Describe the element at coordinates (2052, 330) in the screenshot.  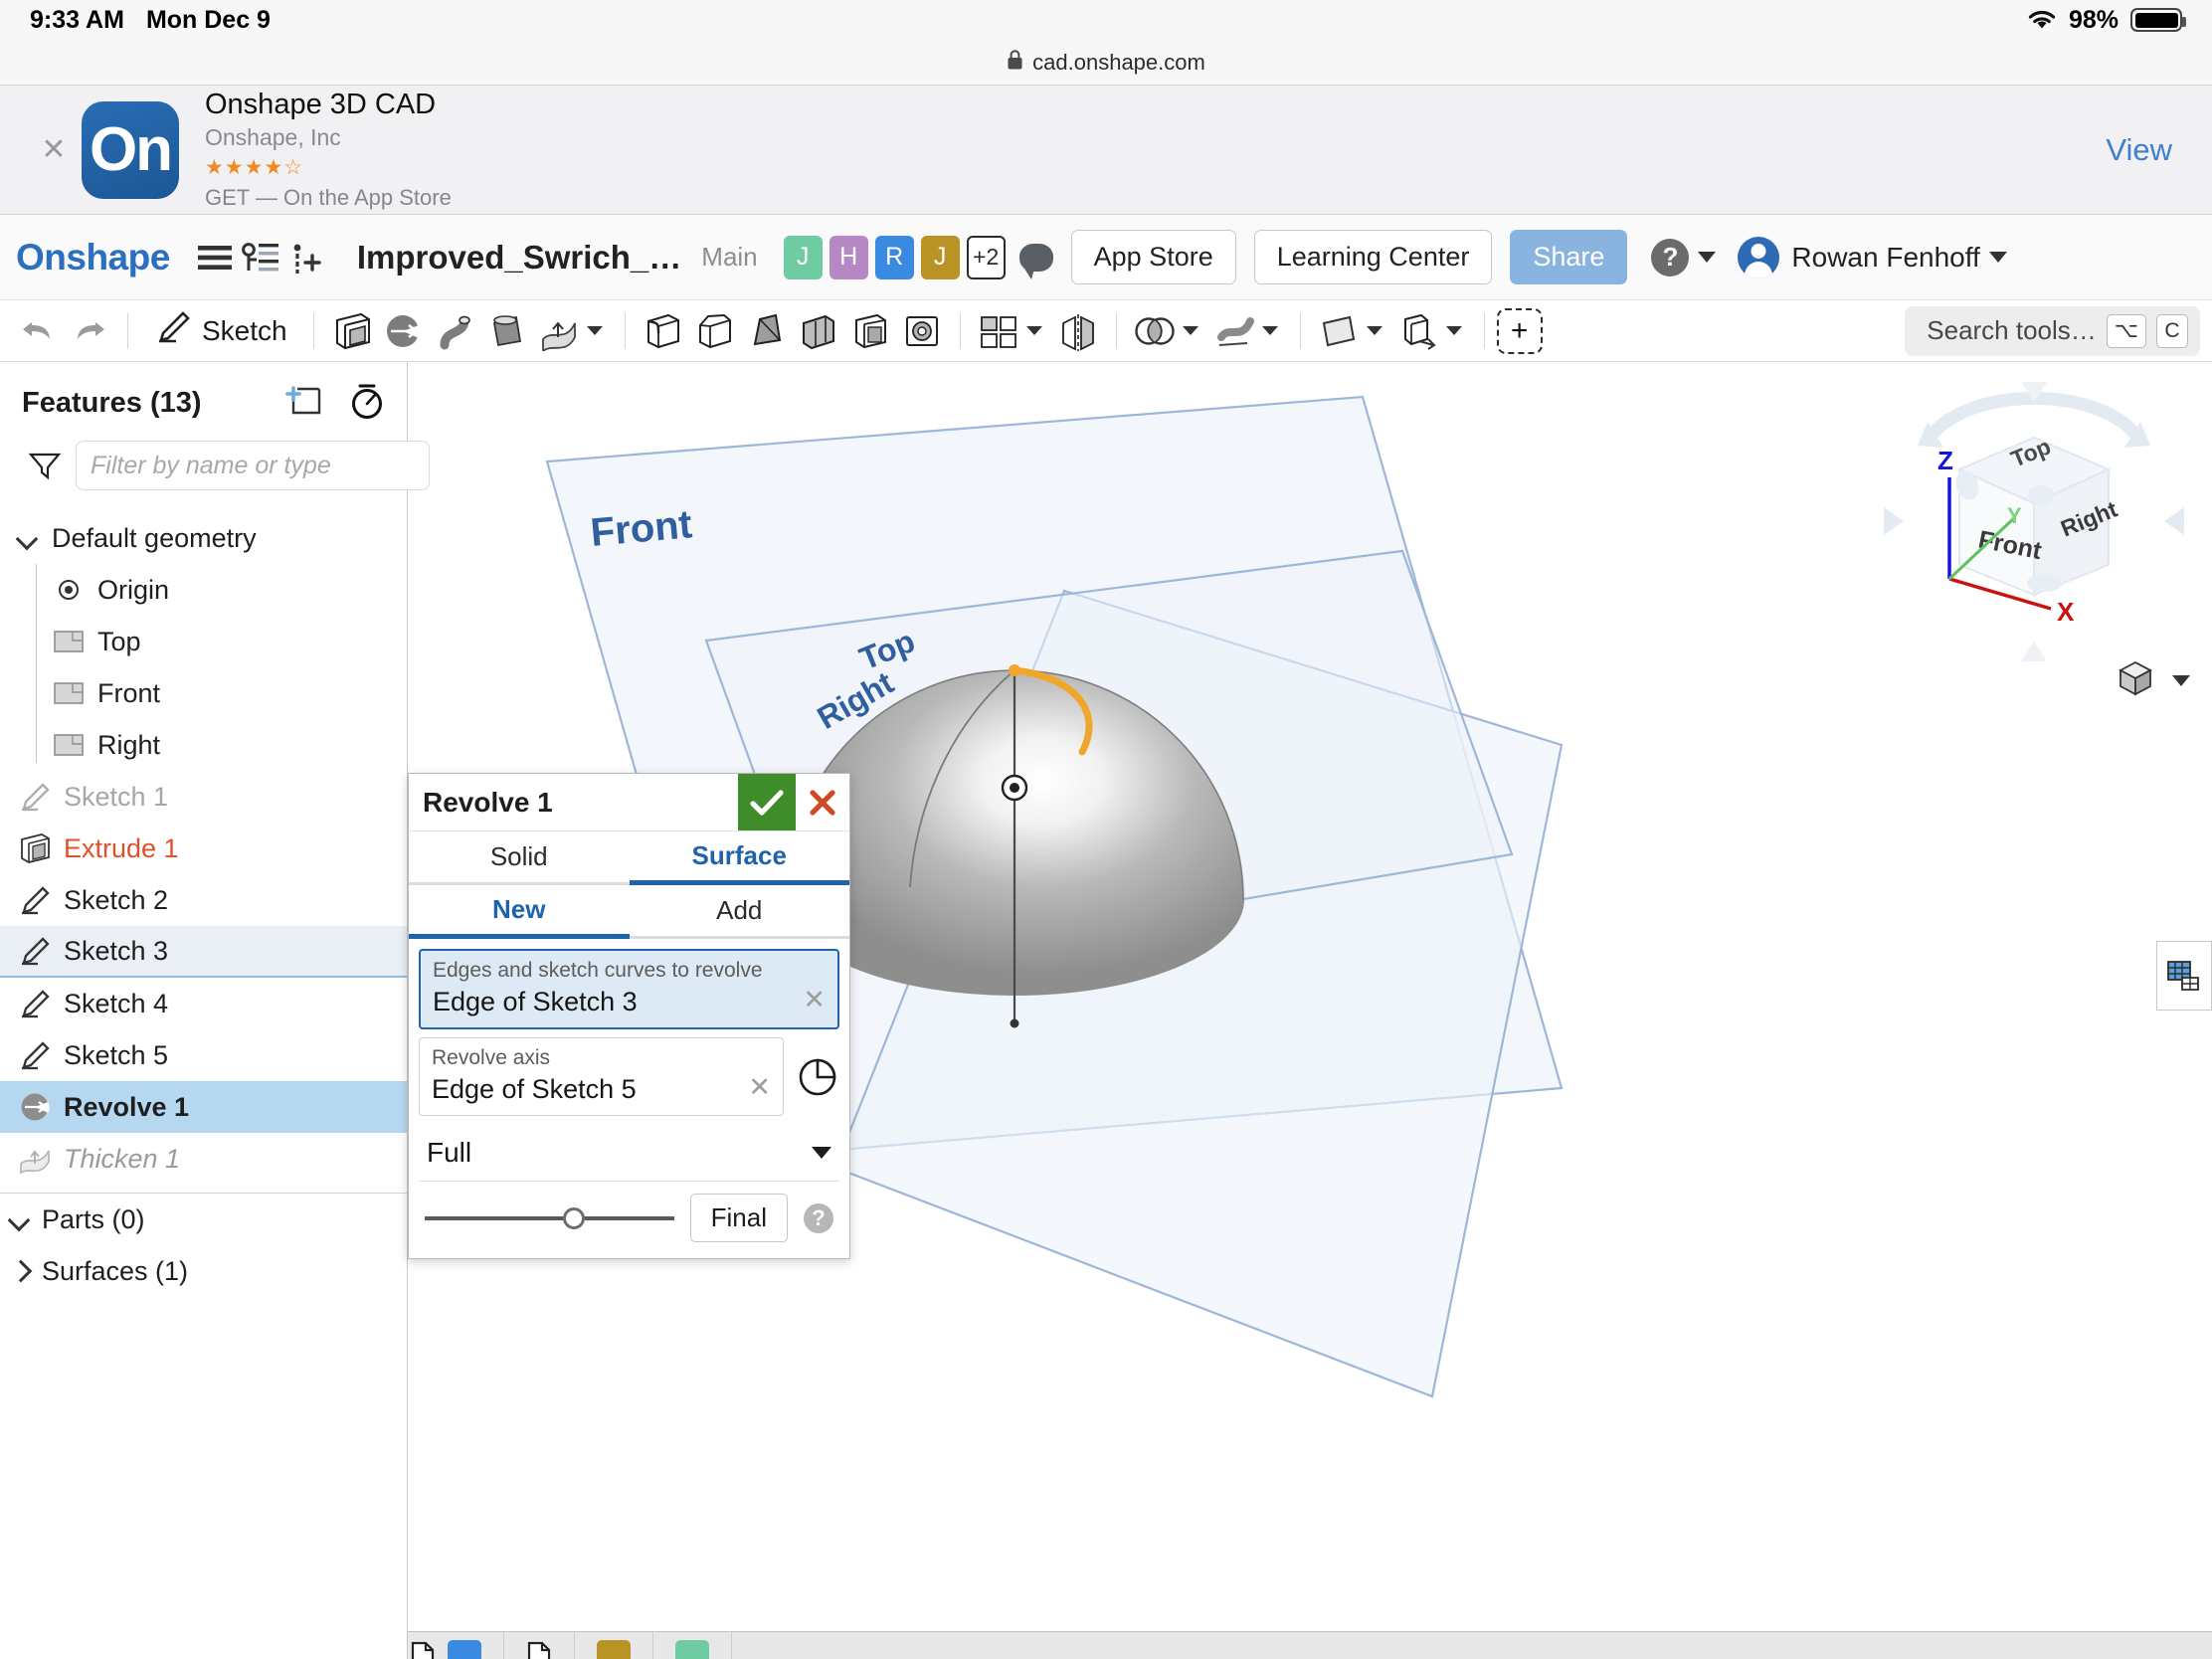
I see `search-tools-input: Search tools… ⌥ C` at that location.